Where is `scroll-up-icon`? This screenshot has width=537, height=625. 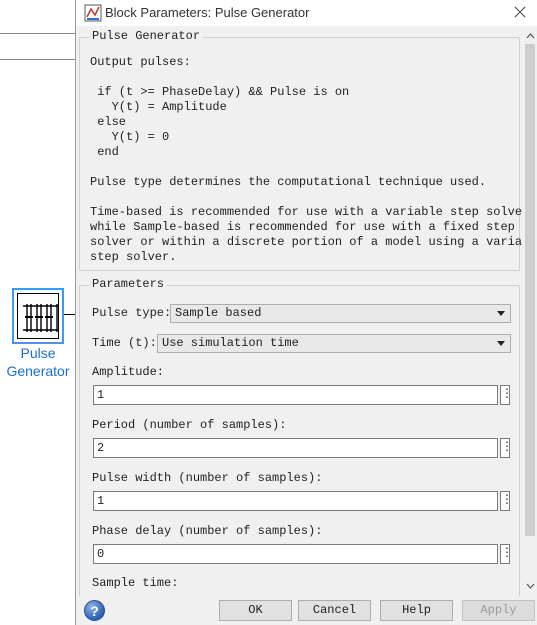
scroll-up-icon is located at coordinates (529, 36).